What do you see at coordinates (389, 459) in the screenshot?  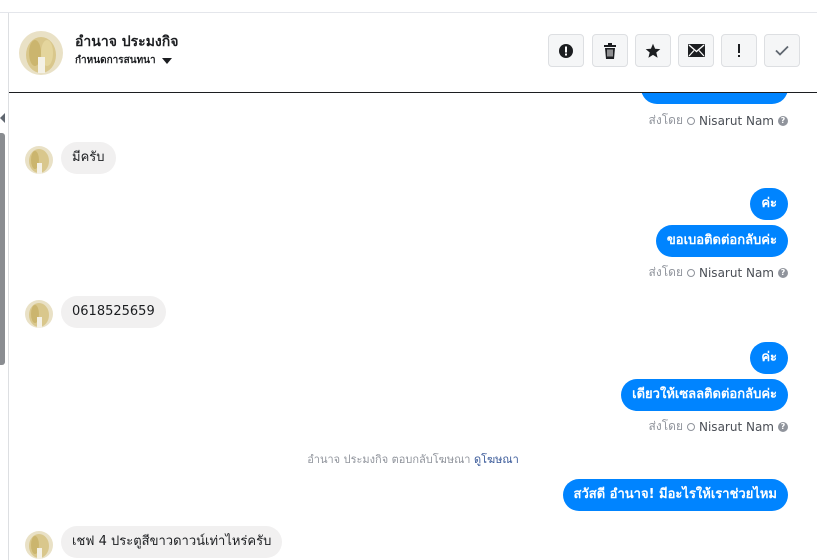 I see `ad-reply-text: อำนาจ ประมงกิจ ตอบกลับโฆษณา` at bounding box center [389, 459].